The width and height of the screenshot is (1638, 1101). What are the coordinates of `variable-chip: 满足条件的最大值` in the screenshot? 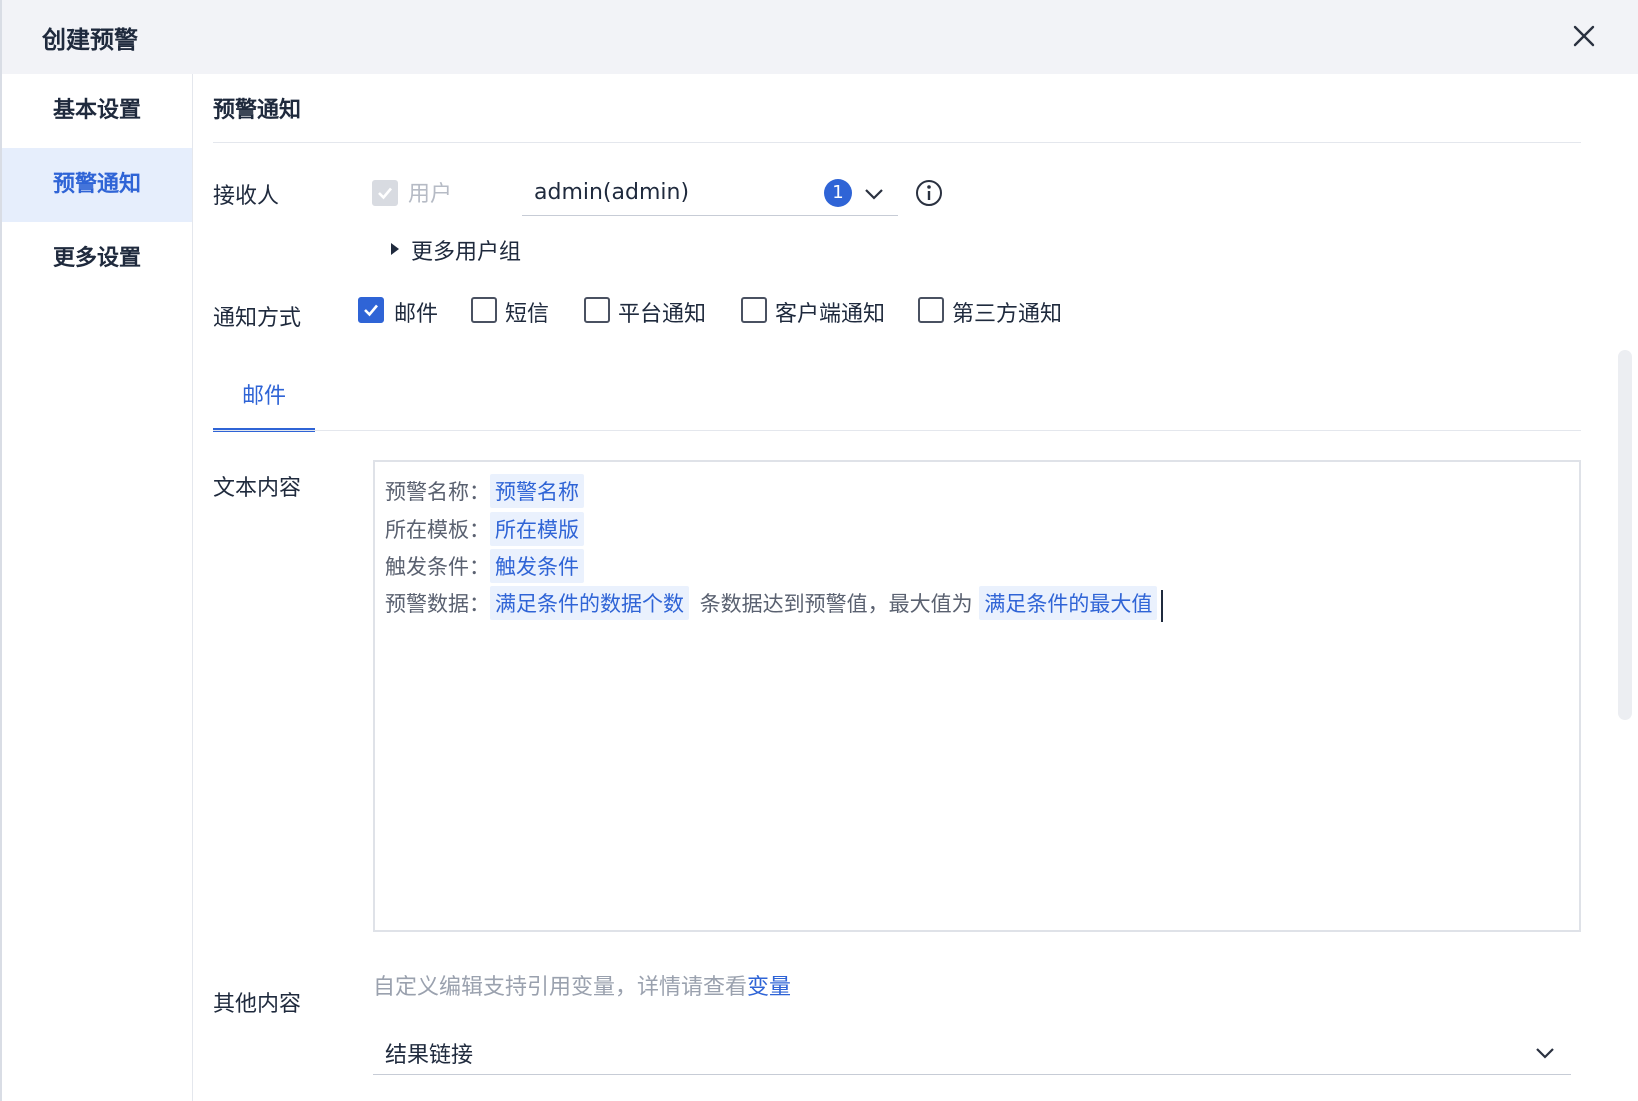 It's located at (1068, 603).